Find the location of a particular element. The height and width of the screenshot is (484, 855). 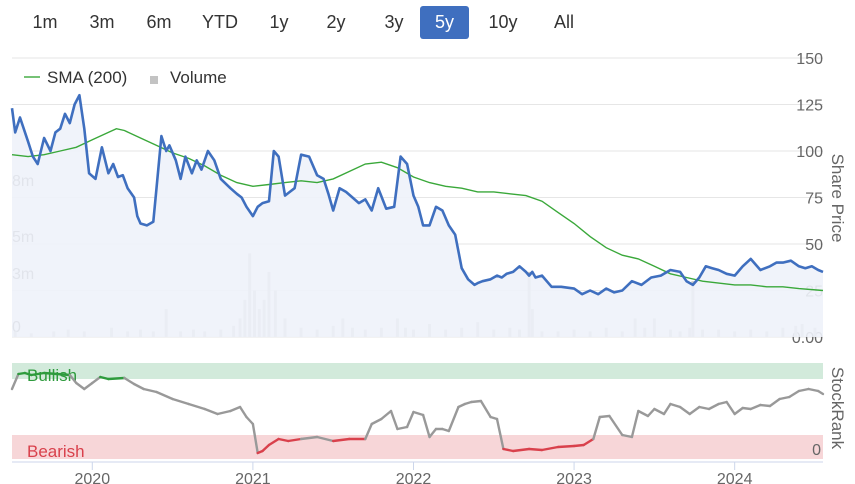

x-axis-tick-label: 2022 is located at coordinates (414, 477).